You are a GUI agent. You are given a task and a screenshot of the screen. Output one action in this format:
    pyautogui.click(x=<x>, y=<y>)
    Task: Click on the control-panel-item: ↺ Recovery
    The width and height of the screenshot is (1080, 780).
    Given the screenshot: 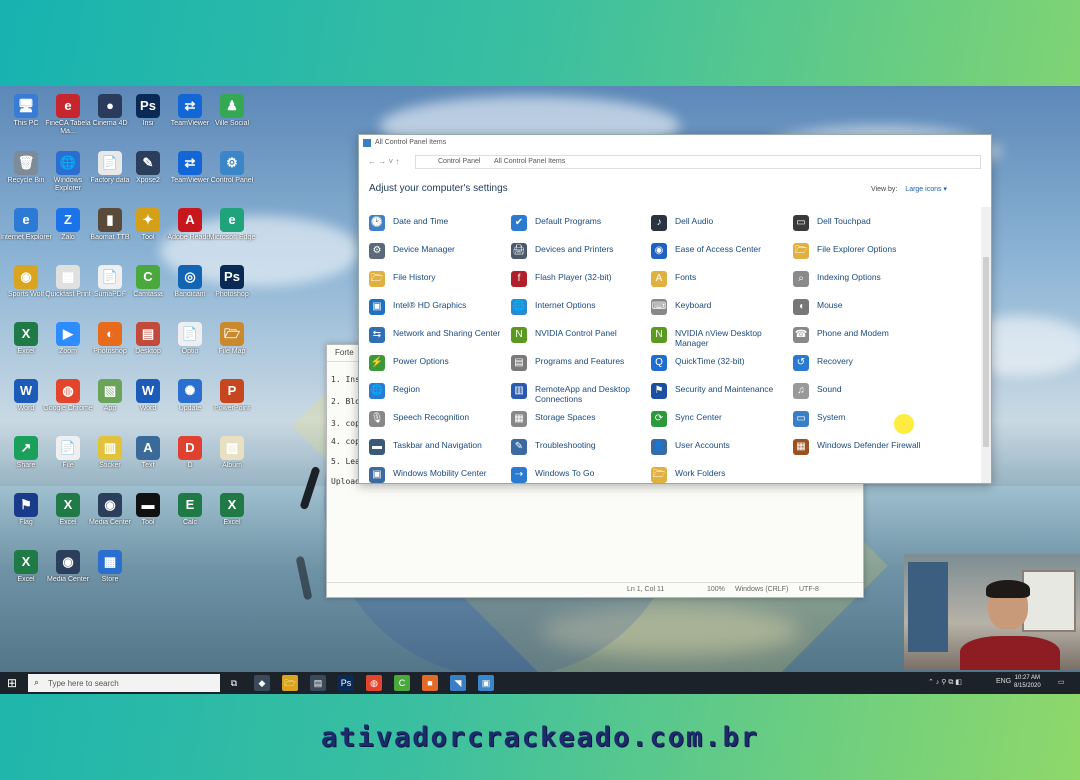 What is the action you would take?
    pyautogui.click(x=853, y=363)
    